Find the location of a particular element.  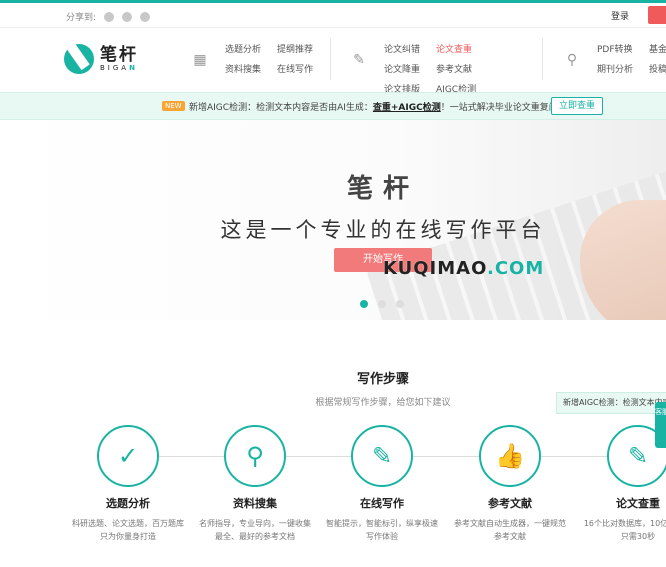

step-desc: 参考文献自动生成器，一键规范参考文献 is located at coordinates (510, 530).